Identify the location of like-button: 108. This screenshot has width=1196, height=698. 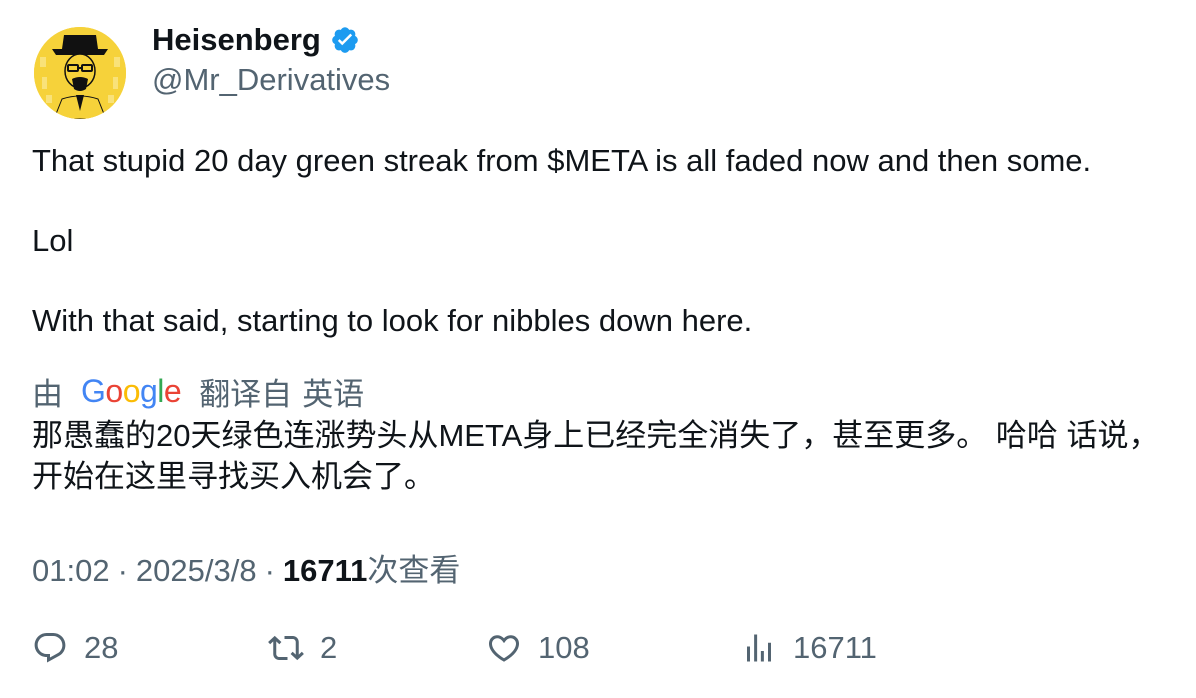
(538, 648).